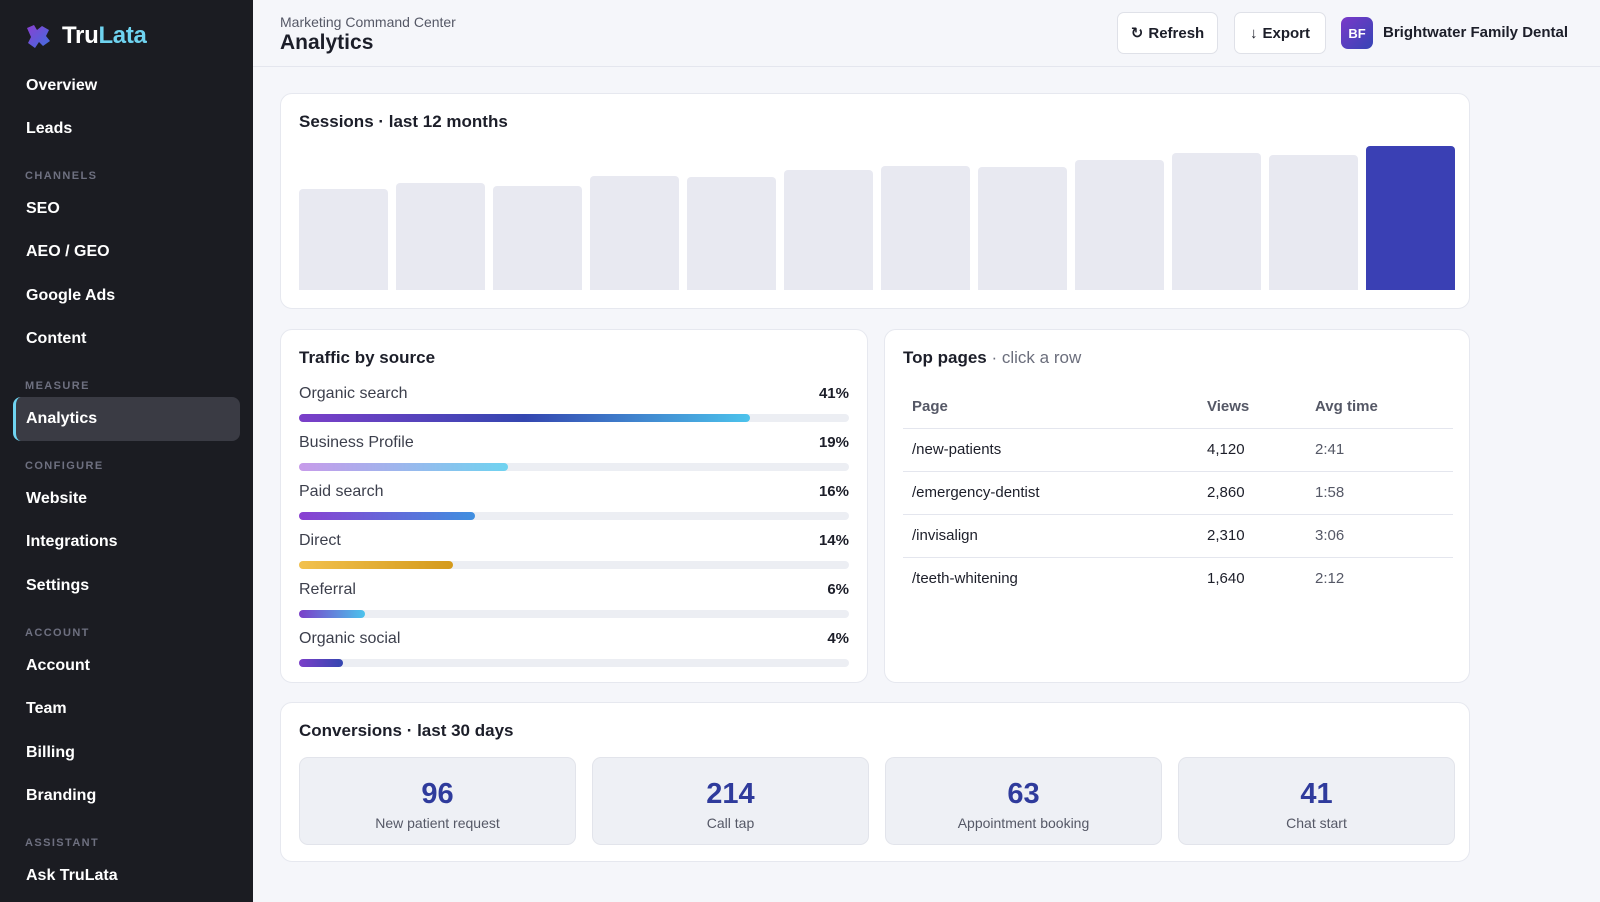  Describe the element at coordinates (126, 542) in the screenshot. I see `nav-item-integrations: Integrations` at that location.